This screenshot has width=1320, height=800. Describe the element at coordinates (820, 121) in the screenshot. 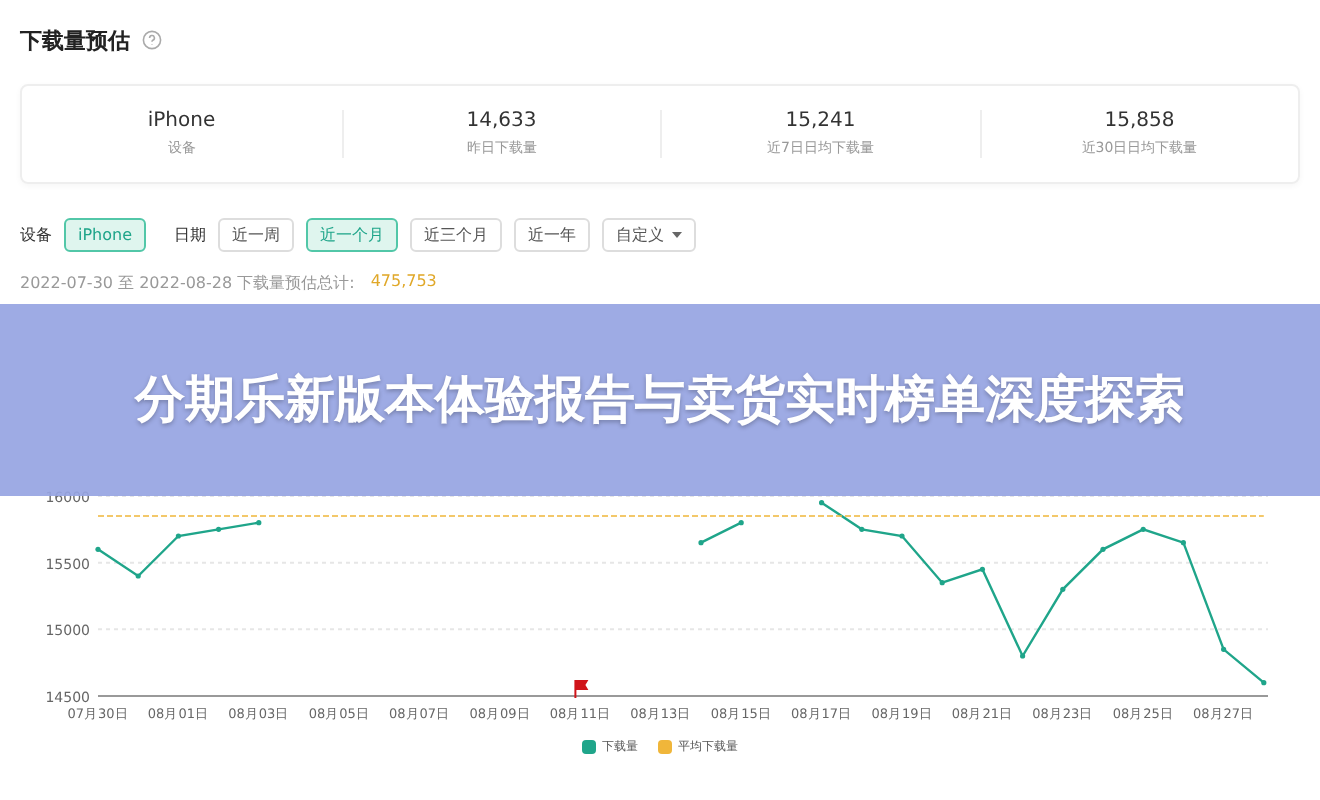

I see `stat-value: 15,241` at that location.